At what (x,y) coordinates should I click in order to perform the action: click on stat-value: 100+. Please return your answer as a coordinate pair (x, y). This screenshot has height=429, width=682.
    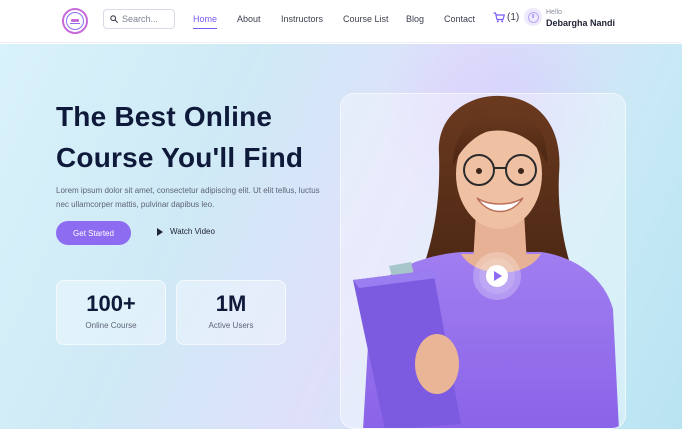
    Looking at the image, I should click on (111, 303).